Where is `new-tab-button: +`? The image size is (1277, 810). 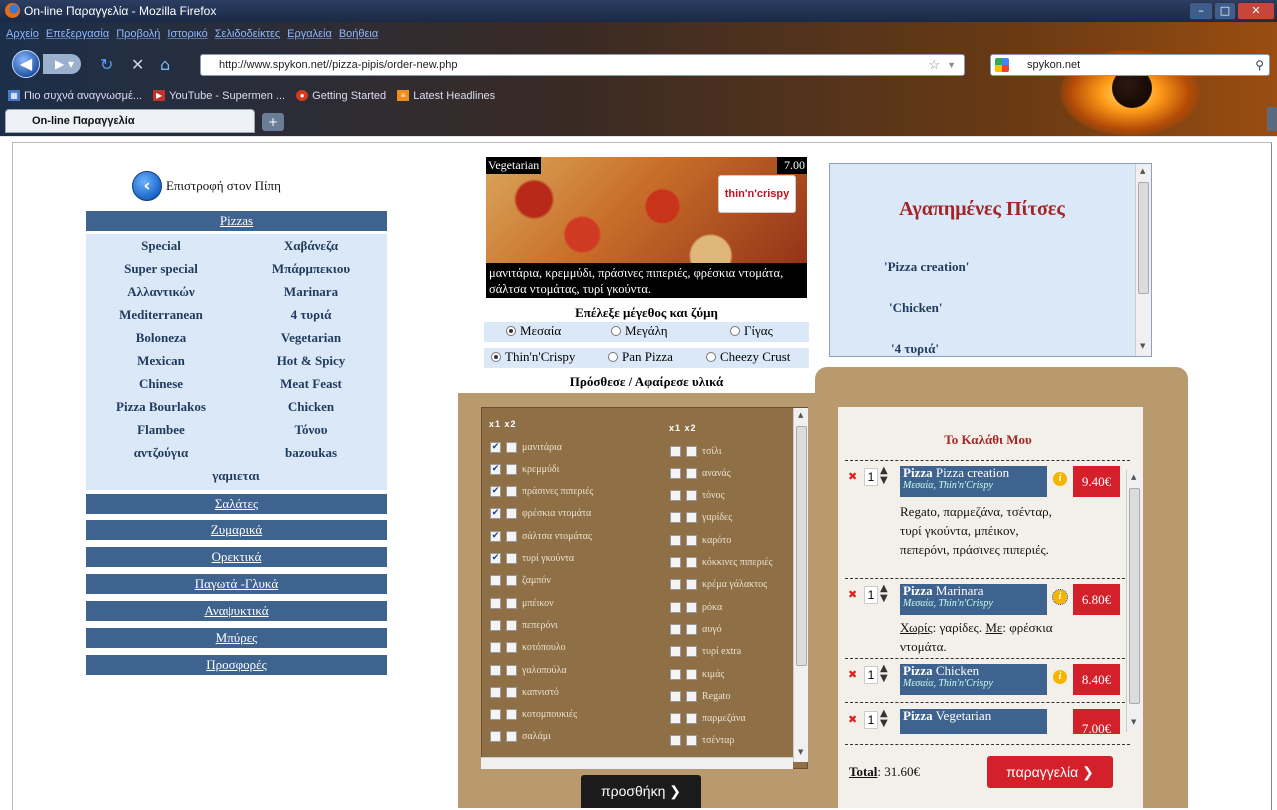
new-tab-button: + is located at coordinates (273, 122).